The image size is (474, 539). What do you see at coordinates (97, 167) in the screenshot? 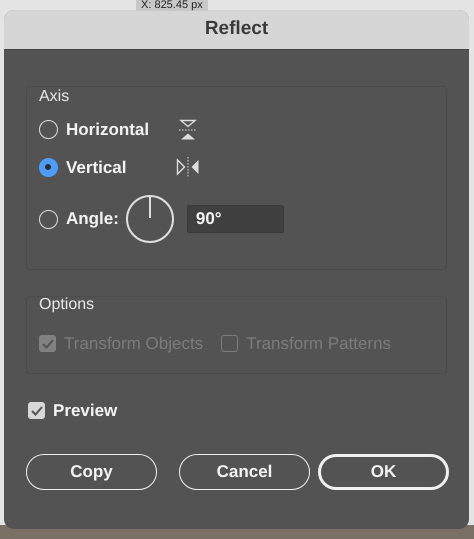
I see `radio-label: Vertical` at bounding box center [97, 167].